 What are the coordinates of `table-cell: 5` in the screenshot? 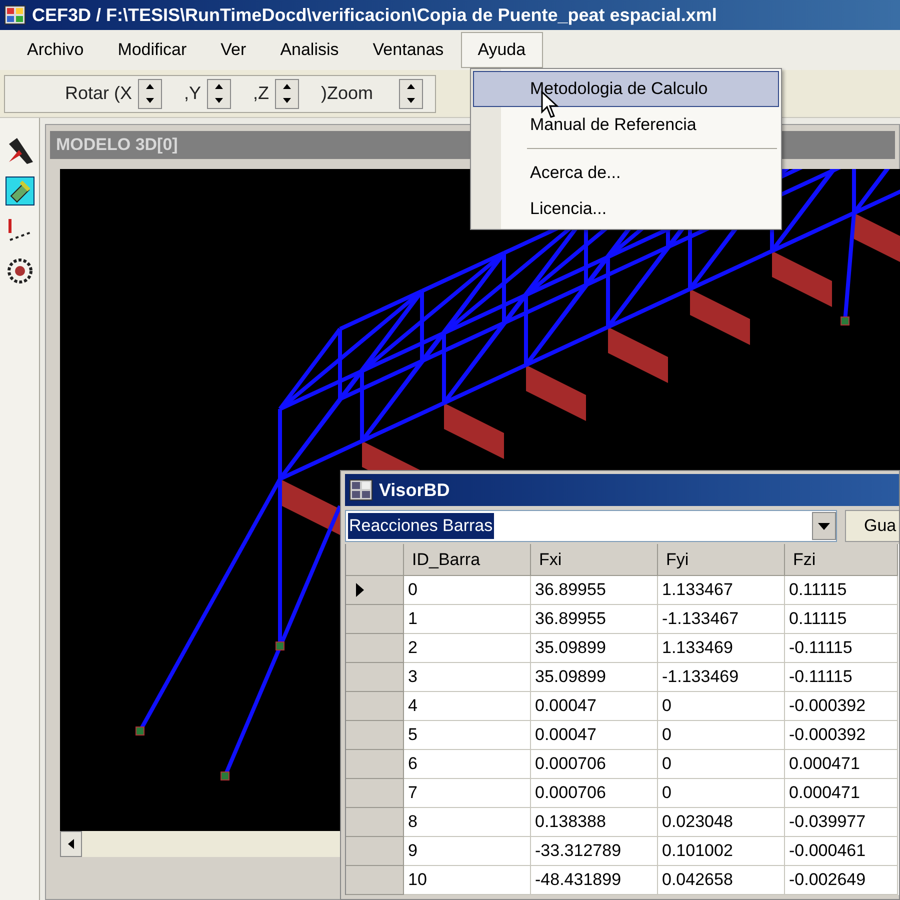 It's located at (467, 735).